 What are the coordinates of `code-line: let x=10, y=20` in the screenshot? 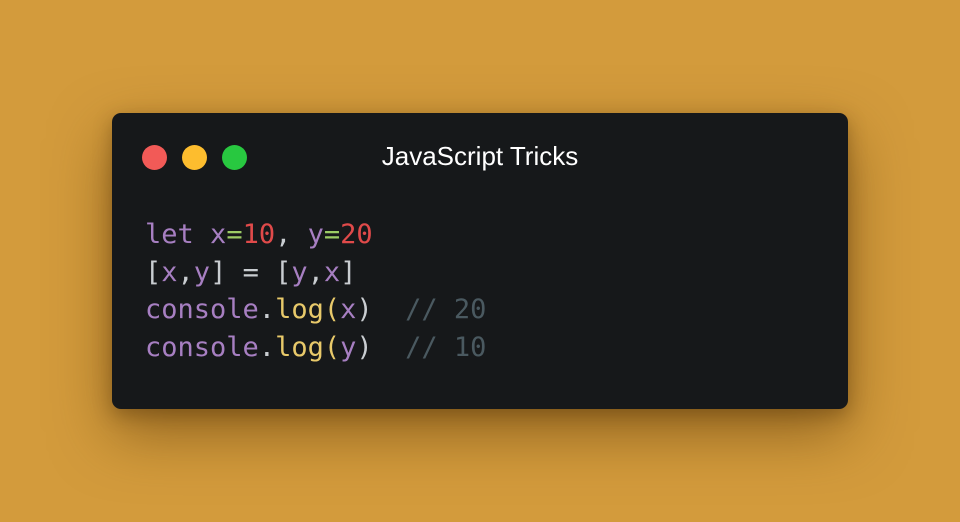 It's located at (315, 235).